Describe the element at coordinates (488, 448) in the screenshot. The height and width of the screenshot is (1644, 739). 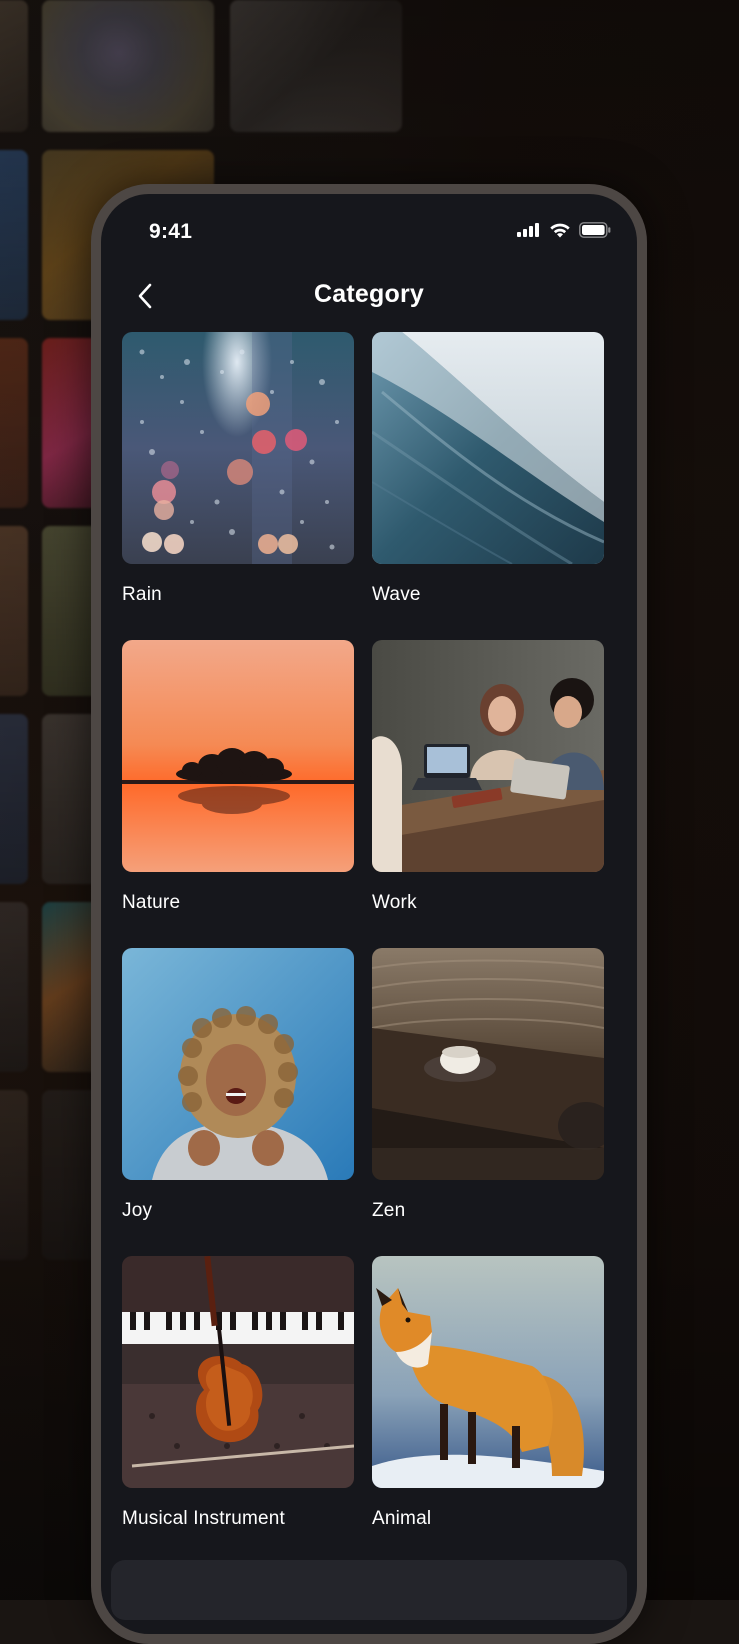
I see `wave-image` at that location.